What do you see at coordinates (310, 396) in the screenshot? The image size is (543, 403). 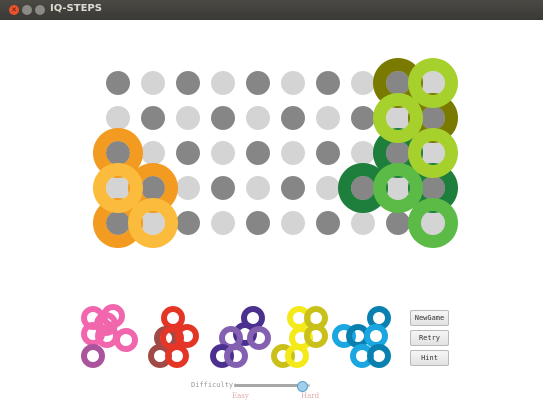 I see `difficulty-max-label: Hard` at bounding box center [310, 396].